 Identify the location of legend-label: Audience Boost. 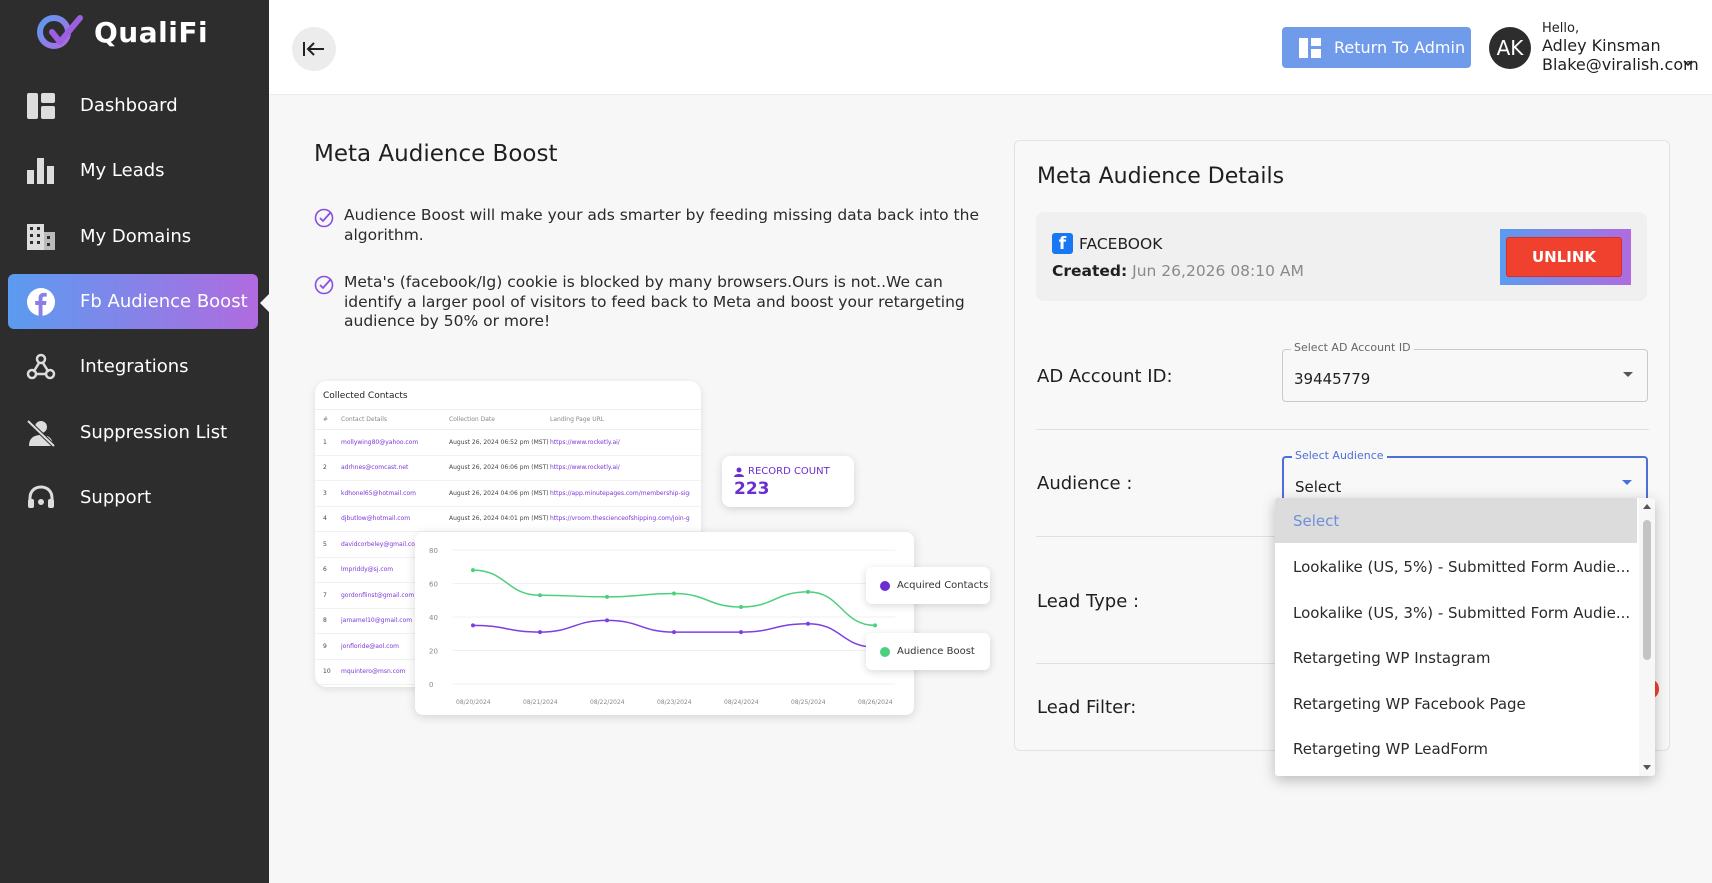
(936, 651).